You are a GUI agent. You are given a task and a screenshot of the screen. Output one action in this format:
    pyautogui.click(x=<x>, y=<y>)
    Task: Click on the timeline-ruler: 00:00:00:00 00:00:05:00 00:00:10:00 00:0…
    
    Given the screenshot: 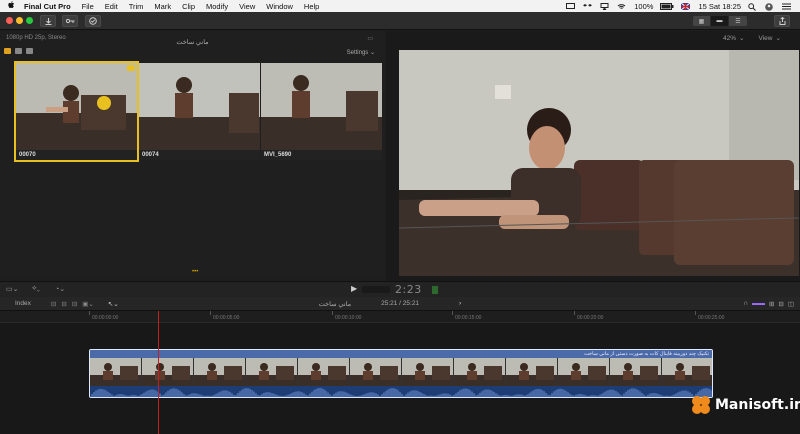 What is the action you would take?
    pyautogui.click(x=400, y=317)
    